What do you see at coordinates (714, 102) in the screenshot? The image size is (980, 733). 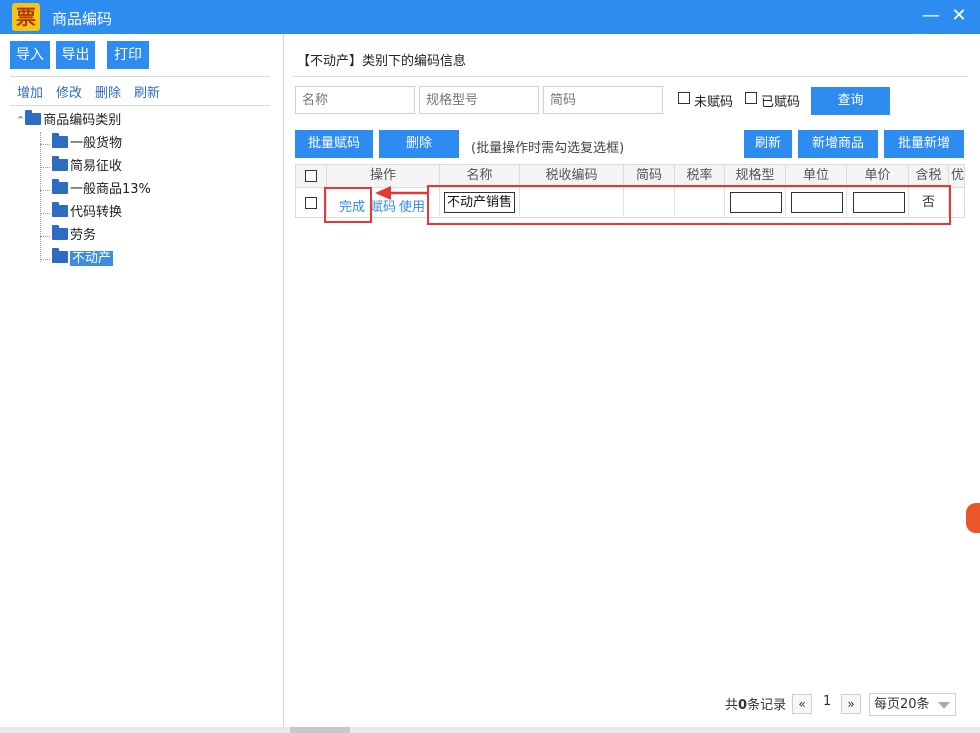 I see `unassigned-label: 未赋码` at bounding box center [714, 102].